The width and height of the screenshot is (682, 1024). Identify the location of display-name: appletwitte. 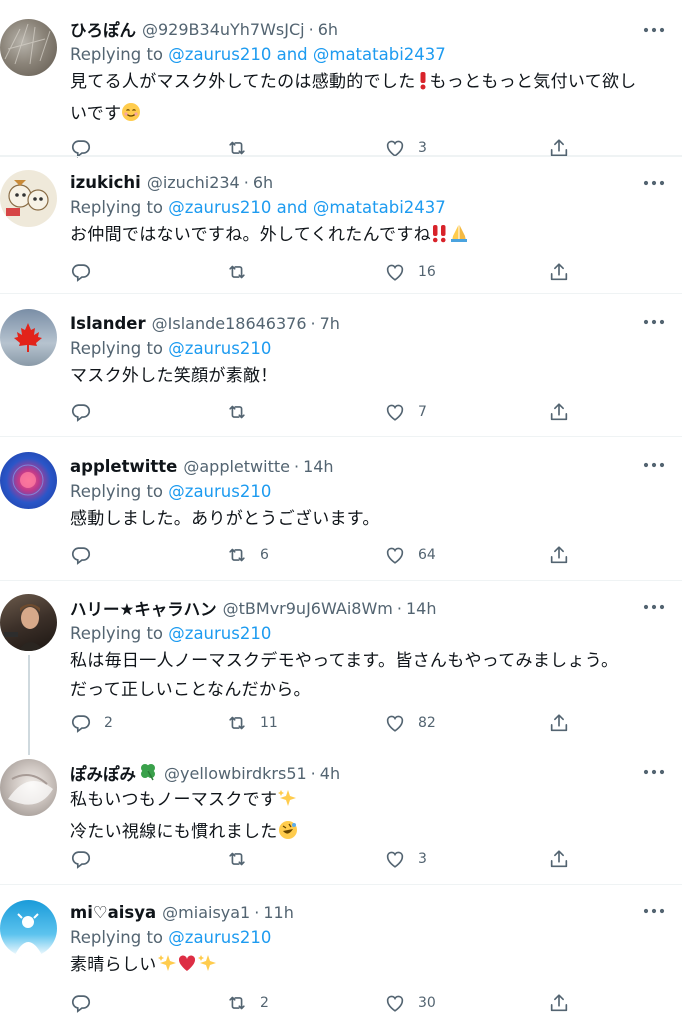
(123, 466).